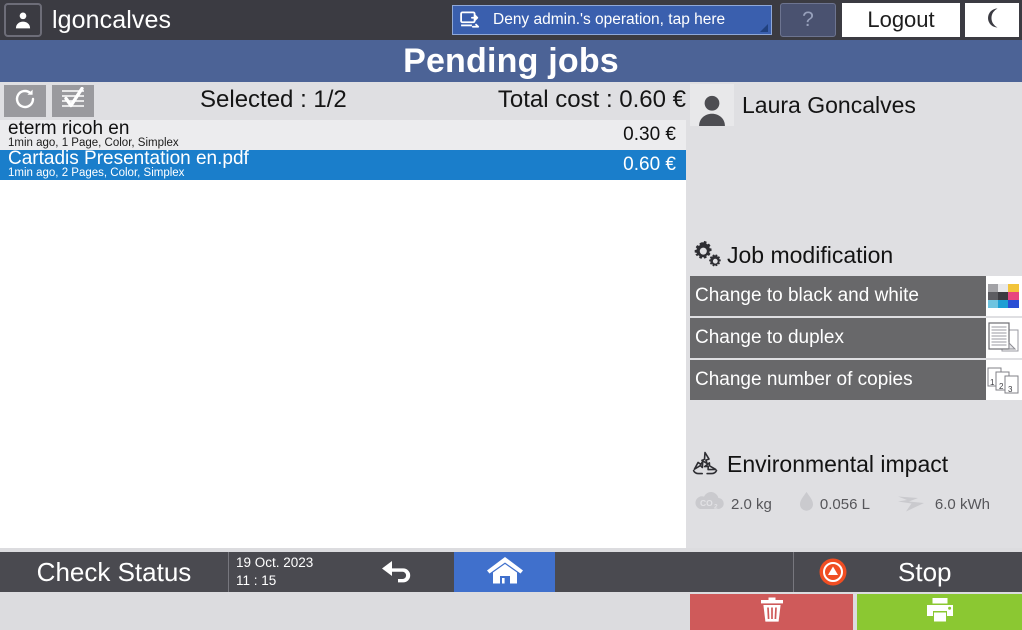 Image resolution: width=1022 pixels, height=630 pixels. I want to click on duplex-pages-icon, so click(1004, 338).